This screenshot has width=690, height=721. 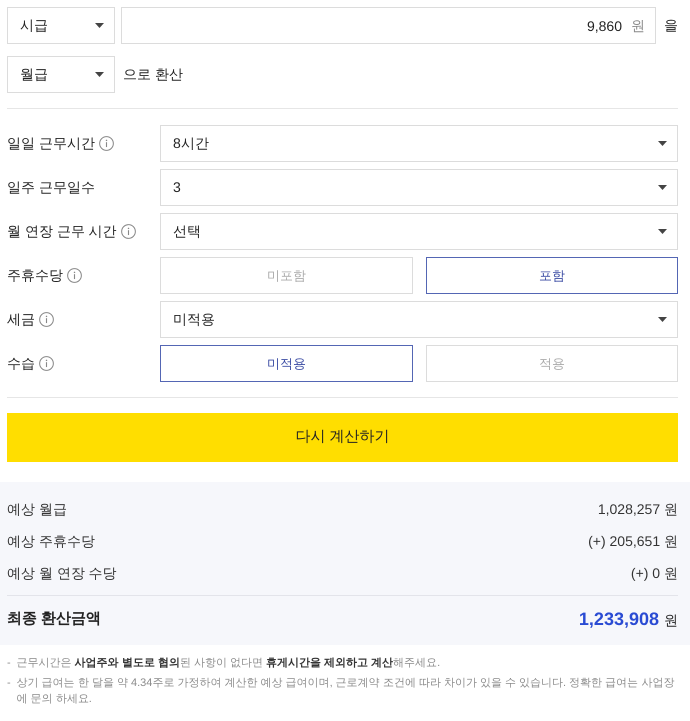 I want to click on unit-select: 시급, so click(x=61, y=25).